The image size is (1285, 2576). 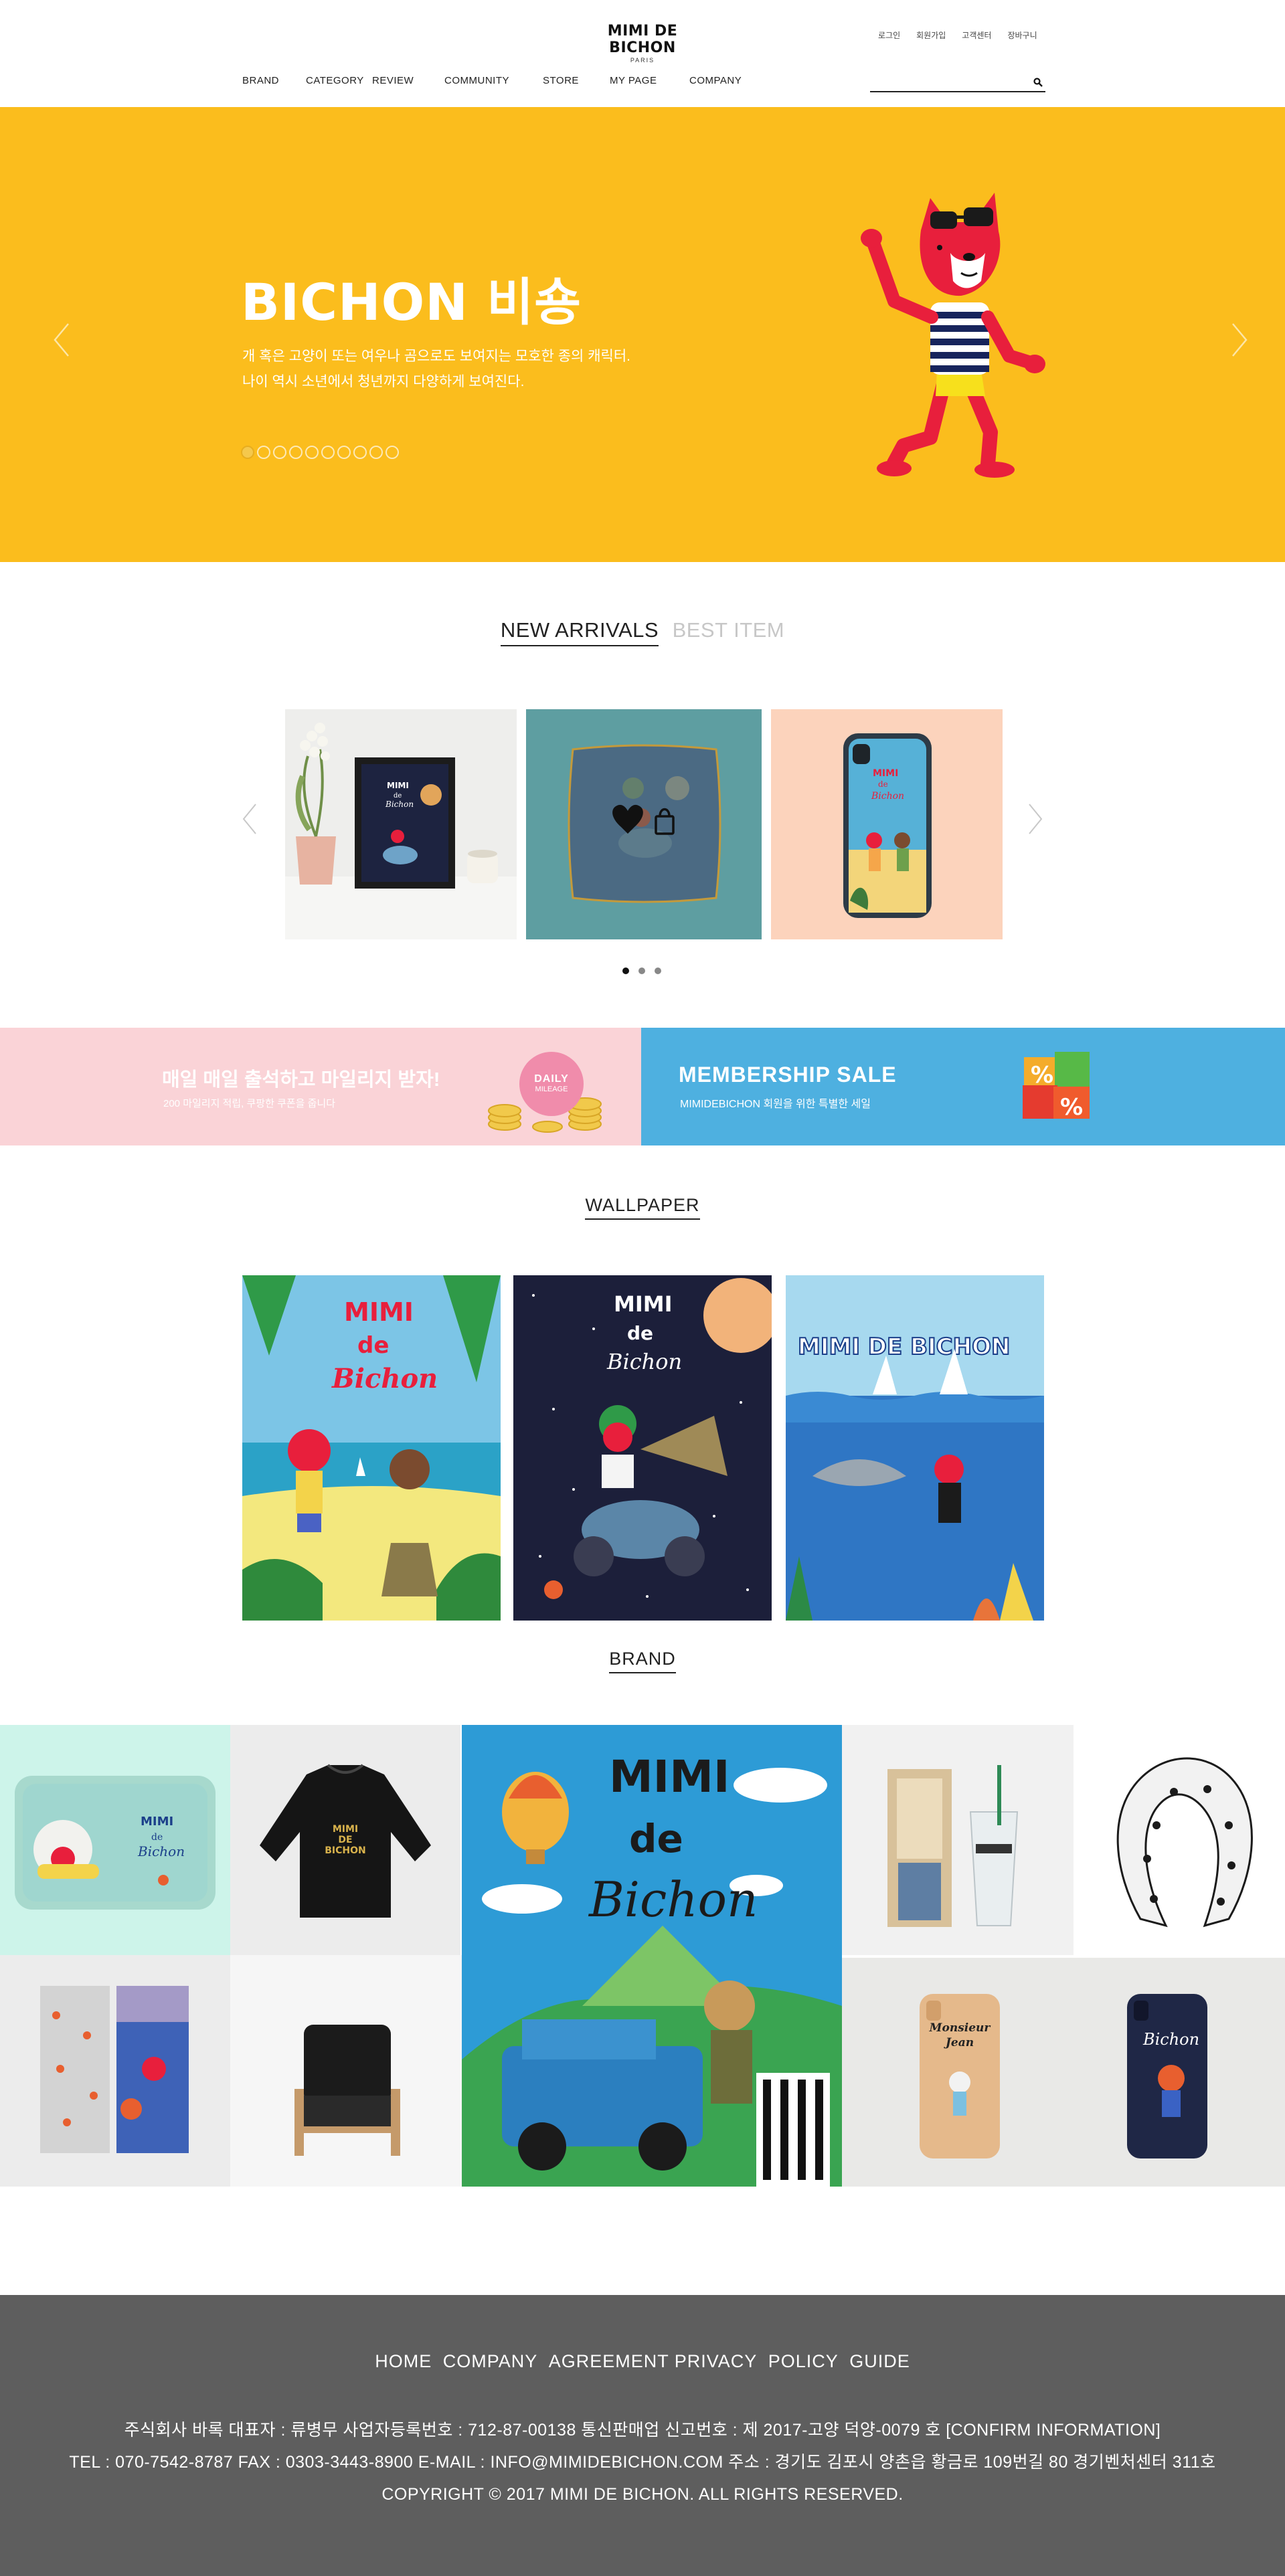 I want to click on nav-item-category: CATEGORY, so click(x=339, y=80).